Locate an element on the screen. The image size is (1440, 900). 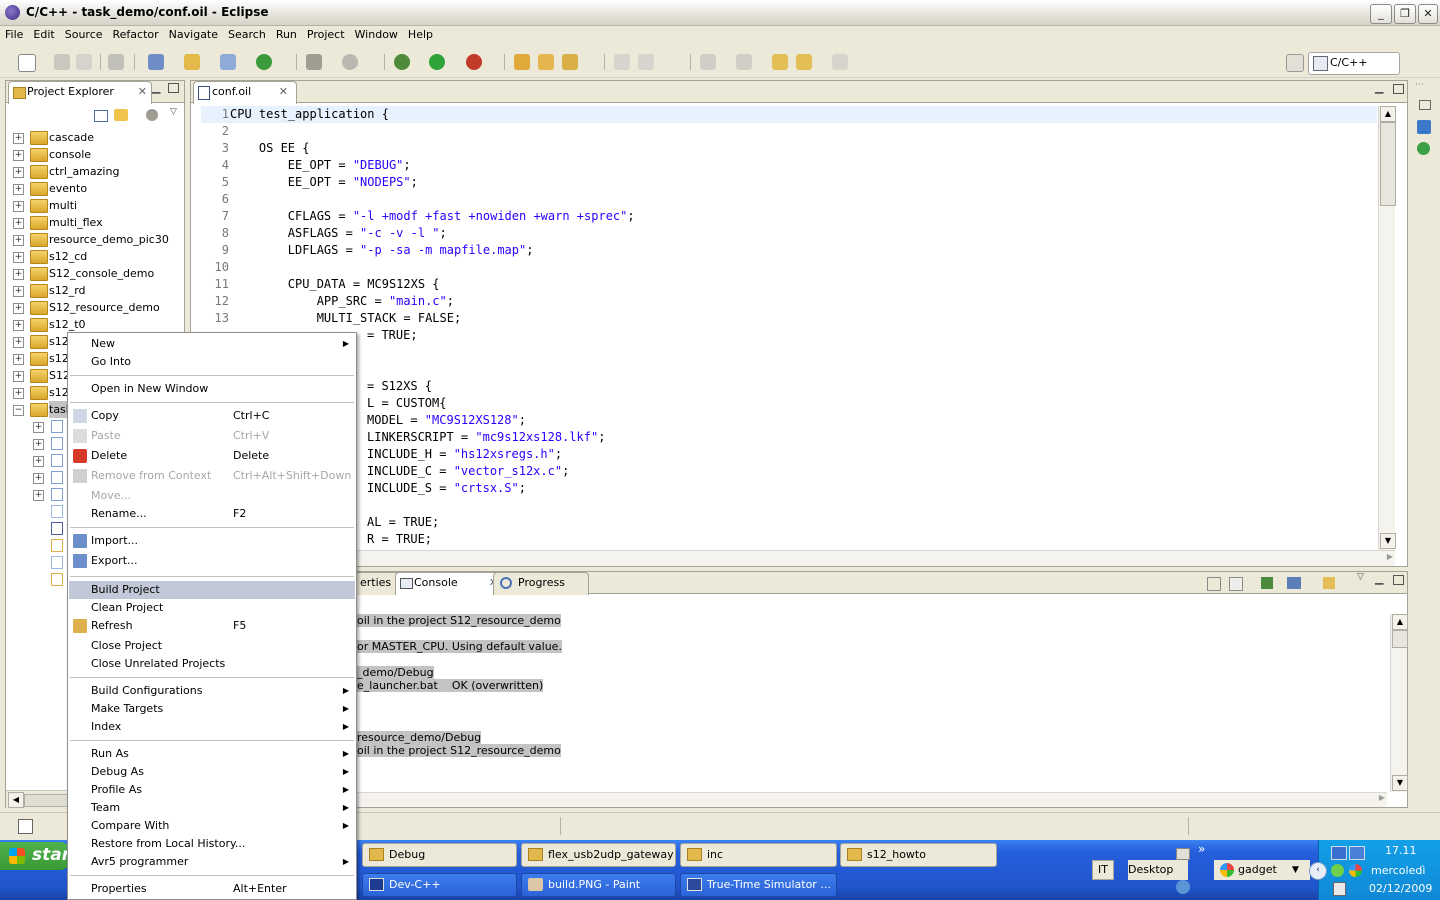
new-console-icon is located at coordinates (1329, 583).